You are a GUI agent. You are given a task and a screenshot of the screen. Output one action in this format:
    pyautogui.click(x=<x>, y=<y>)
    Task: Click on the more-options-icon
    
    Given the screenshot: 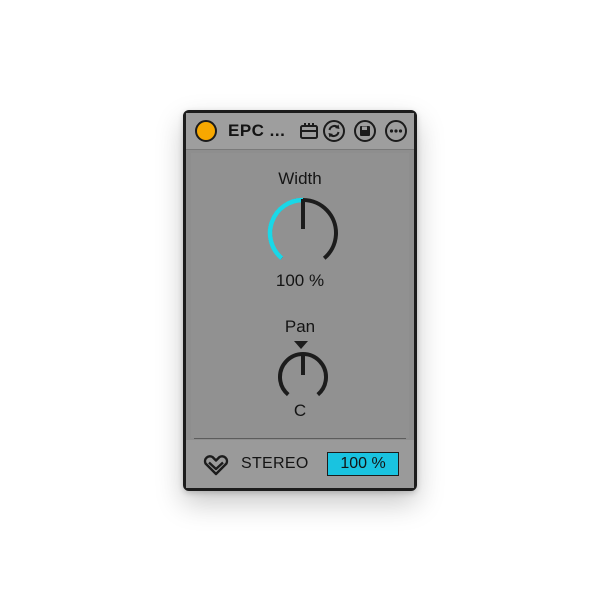 What is the action you would take?
    pyautogui.click(x=396, y=131)
    